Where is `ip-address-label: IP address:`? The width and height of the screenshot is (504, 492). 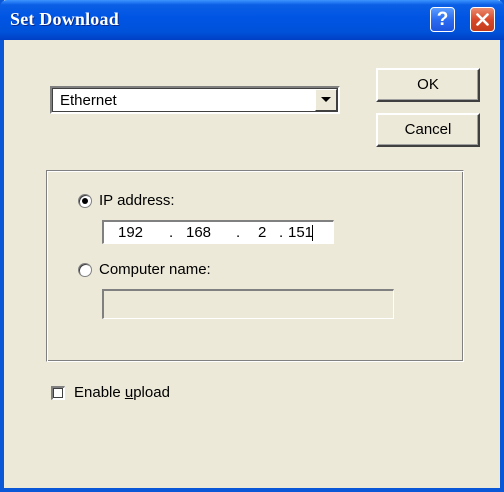
ip-address-label: IP address: is located at coordinates (137, 200).